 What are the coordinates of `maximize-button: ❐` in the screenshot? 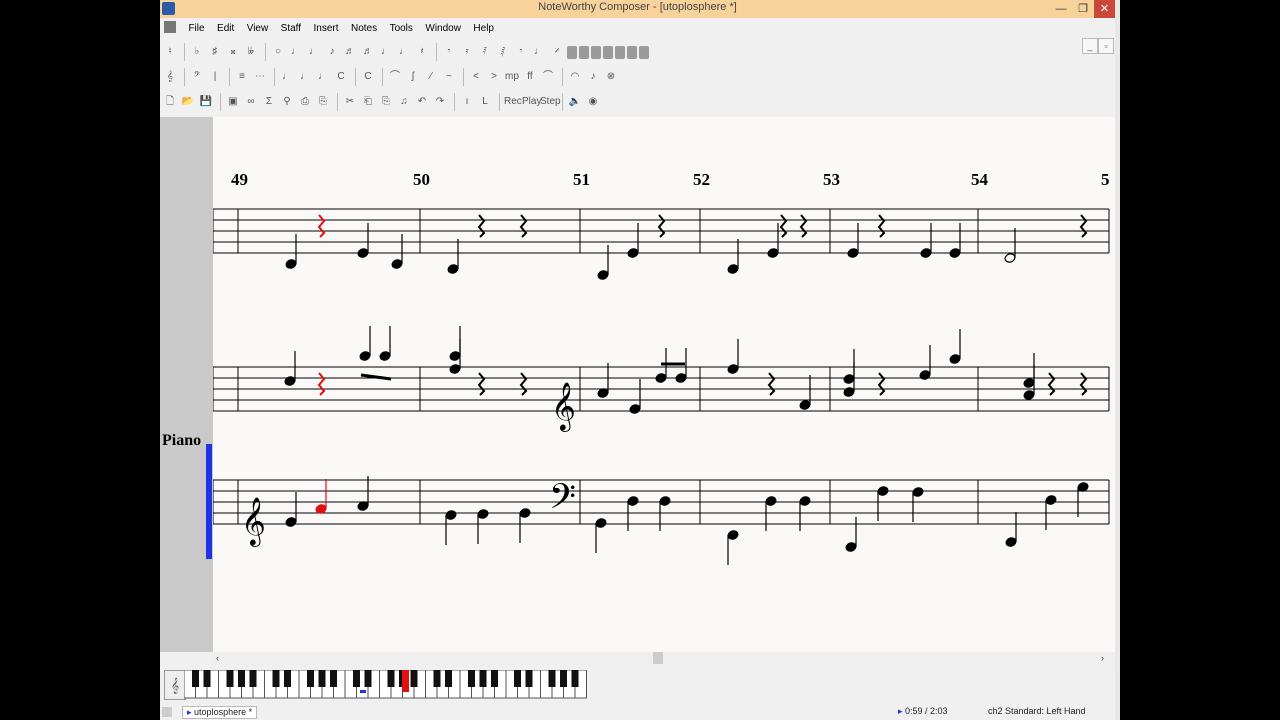 It's located at (1083, 9).